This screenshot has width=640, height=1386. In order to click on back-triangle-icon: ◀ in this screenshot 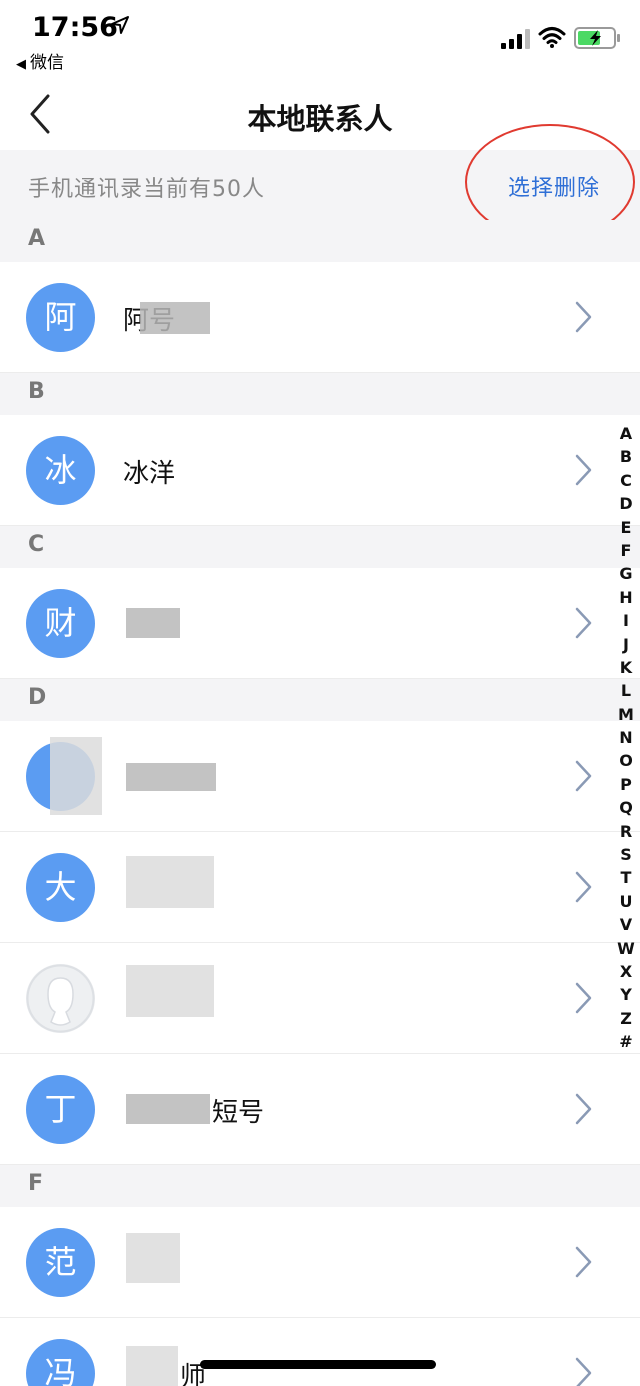, I will do `click(21, 64)`.